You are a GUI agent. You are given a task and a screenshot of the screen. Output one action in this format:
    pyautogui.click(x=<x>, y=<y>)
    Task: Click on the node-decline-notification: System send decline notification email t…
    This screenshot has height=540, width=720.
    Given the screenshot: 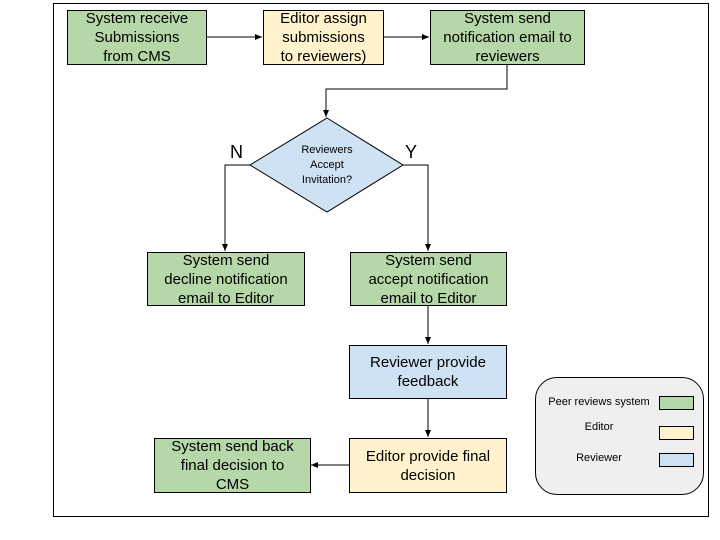 What is the action you would take?
    pyautogui.click(x=226, y=279)
    